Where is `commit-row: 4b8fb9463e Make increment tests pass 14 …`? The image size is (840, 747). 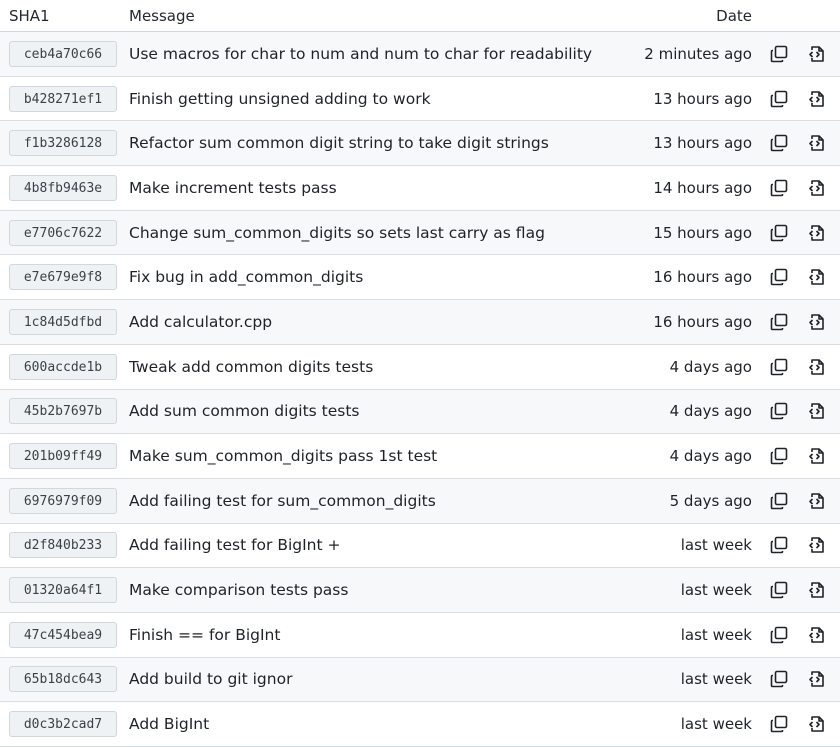 commit-row: 4b8fb9463e Make increment tests pass 14 … is located at coordinates (420, 188).